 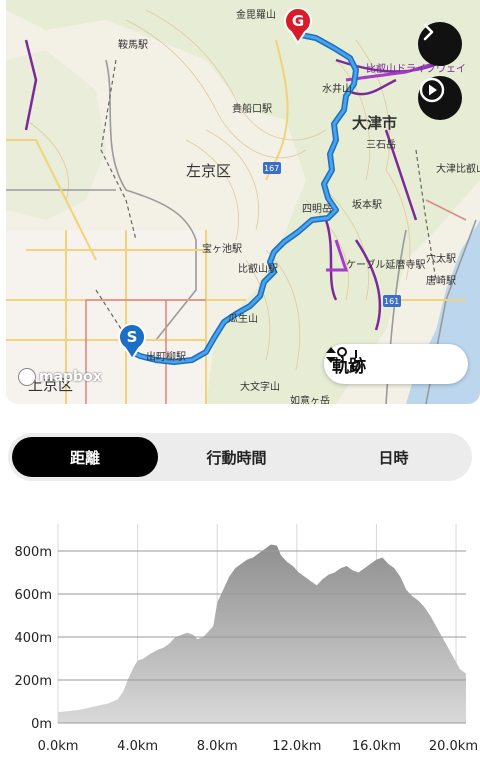 I want to click on road-shield-161: 161, so click(x=392, y=301).